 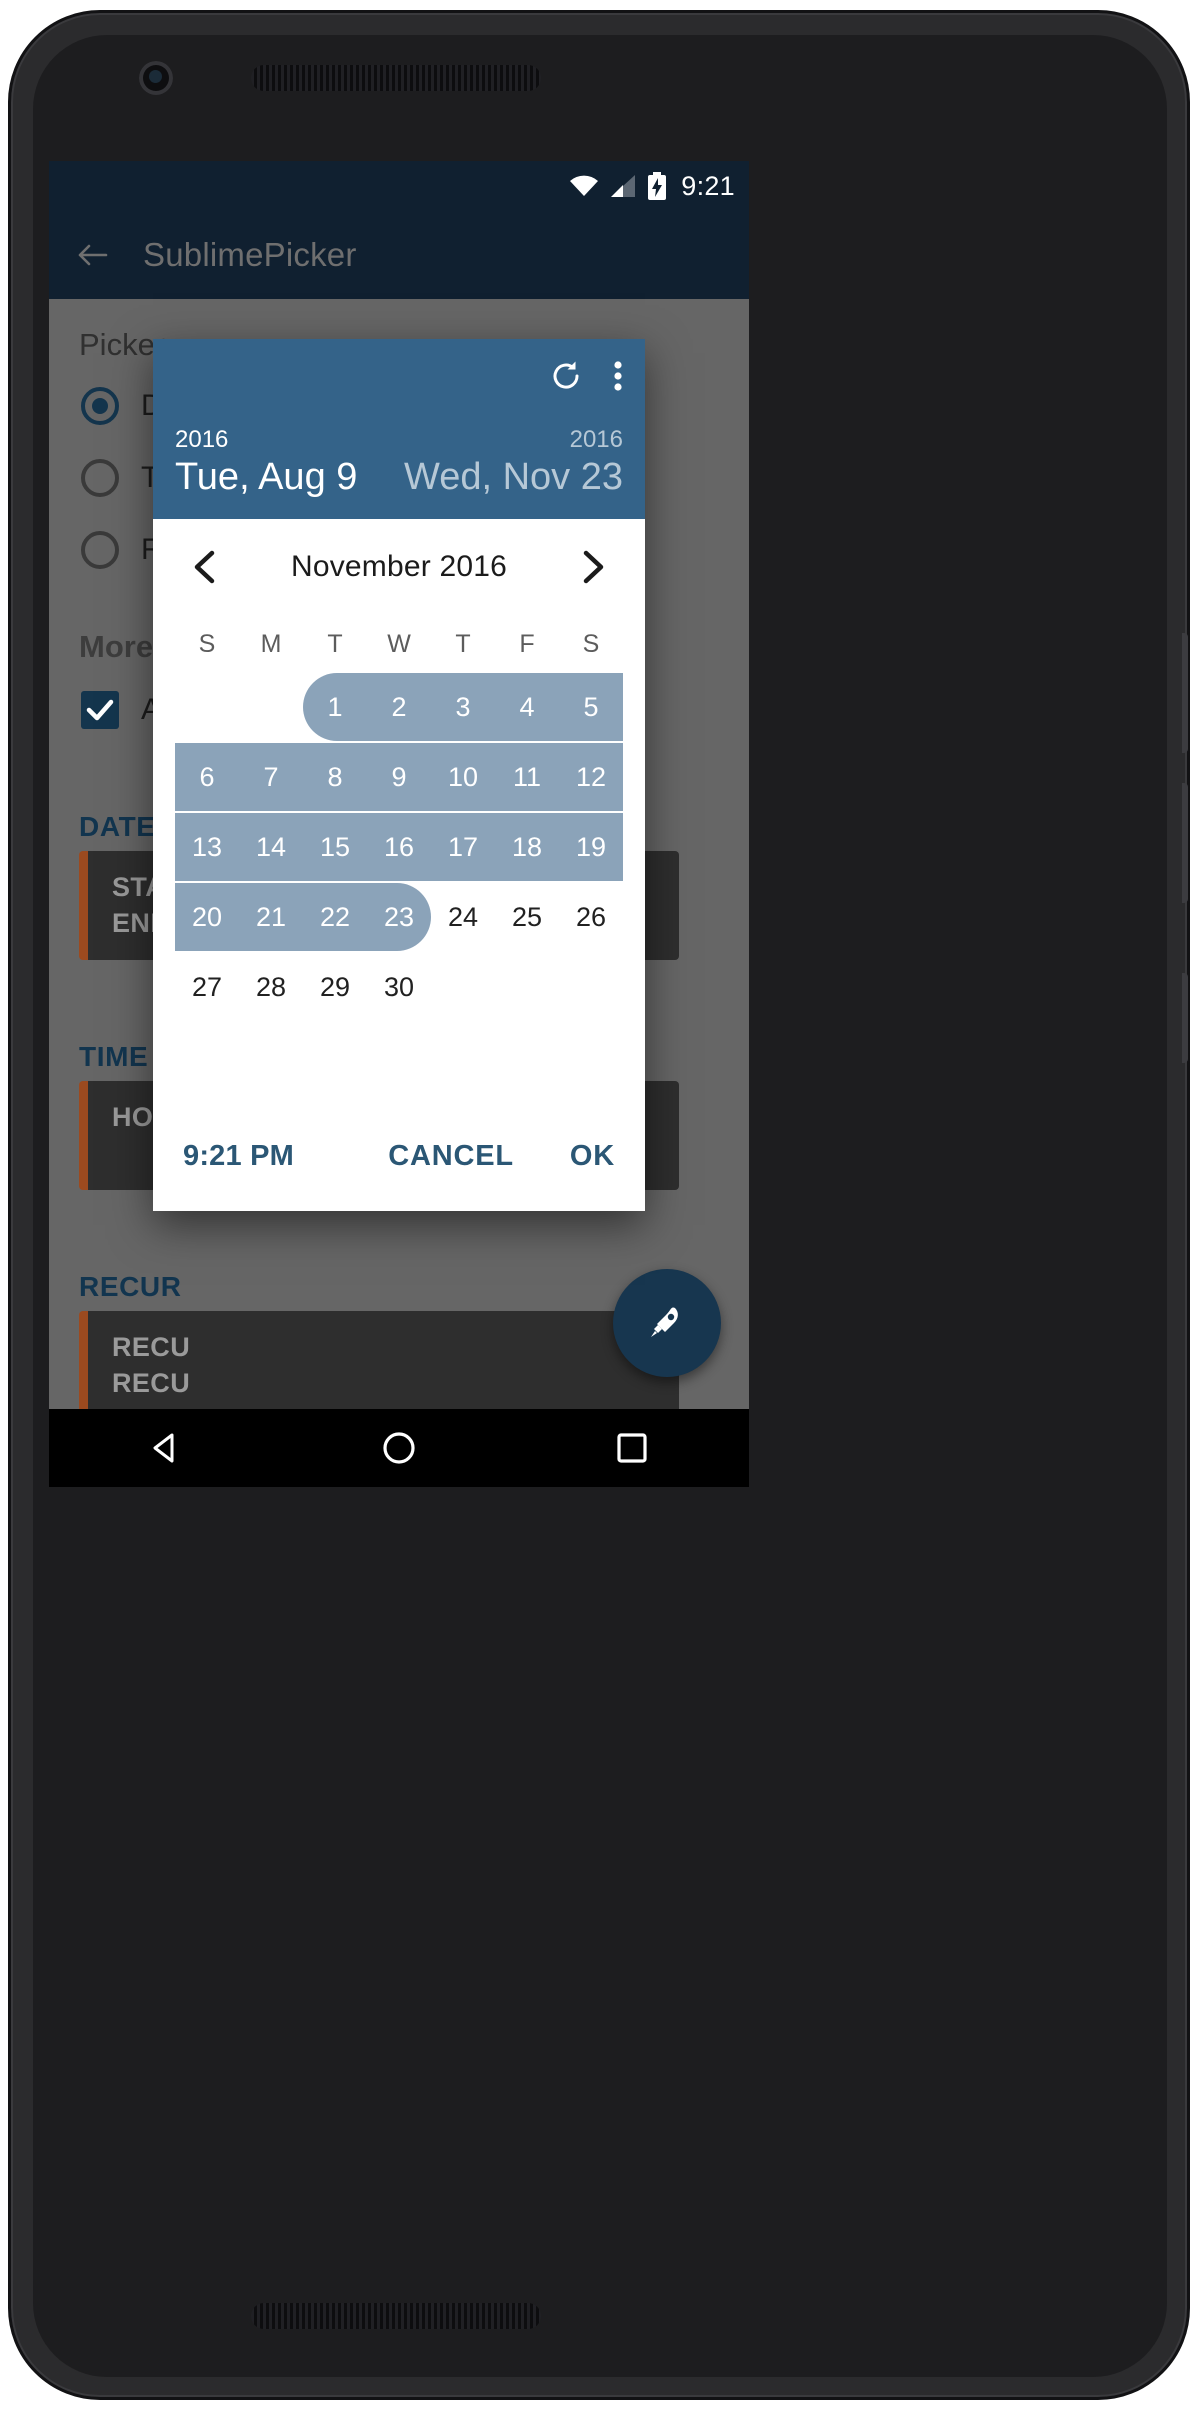 I want to click on status-bar: 9:21, so click(x=399, y=186).